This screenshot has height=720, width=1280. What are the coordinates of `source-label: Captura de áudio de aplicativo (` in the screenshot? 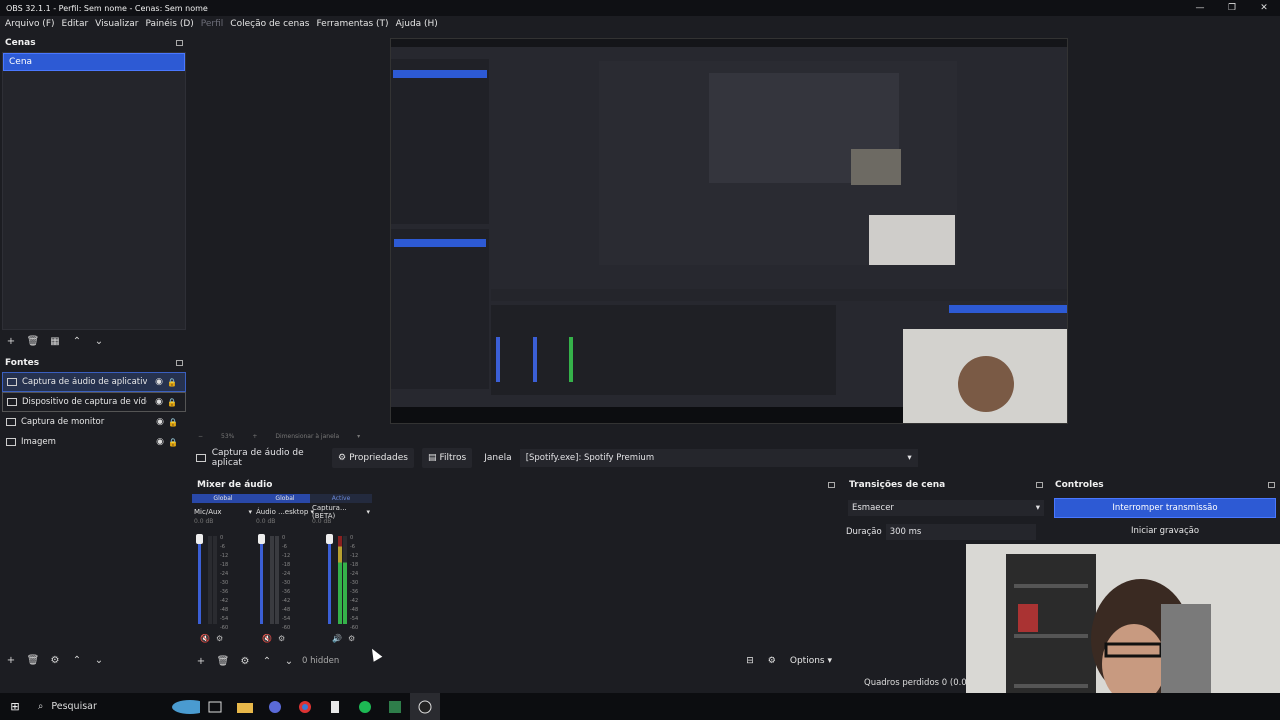 It's located at (84, 382).